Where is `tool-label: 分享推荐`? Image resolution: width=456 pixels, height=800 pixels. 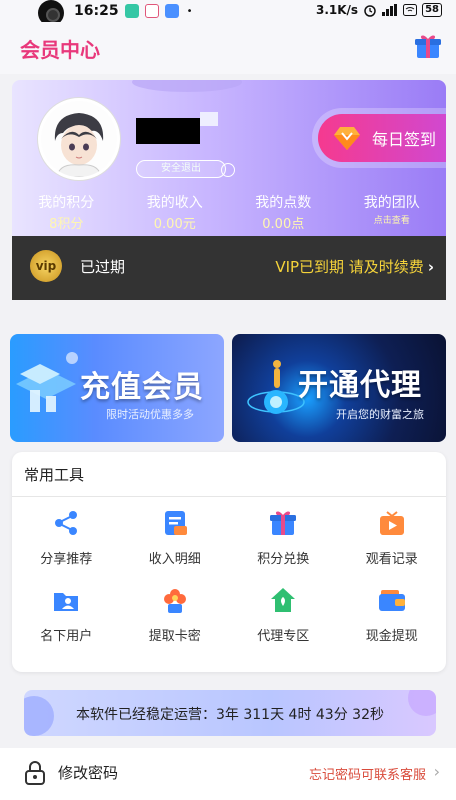
tool-label: 分享推荐 is located at coordinates (66, 559).